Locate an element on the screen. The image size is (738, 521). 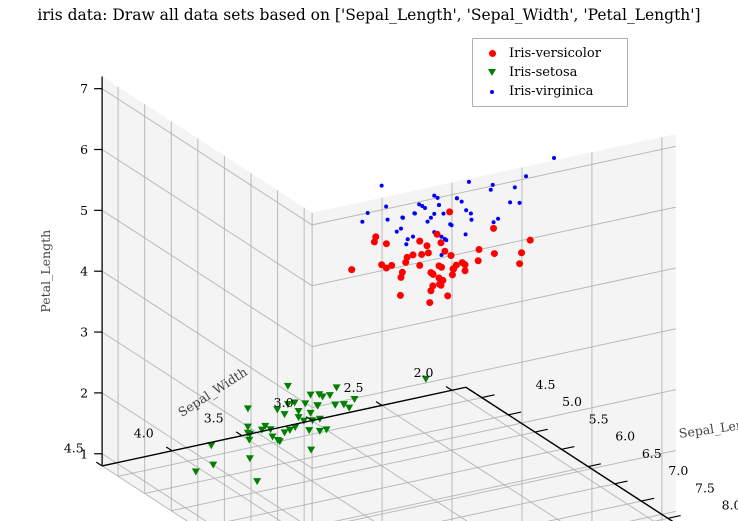
legend-label: Iris-virginica is located at coordinates (551, 91).